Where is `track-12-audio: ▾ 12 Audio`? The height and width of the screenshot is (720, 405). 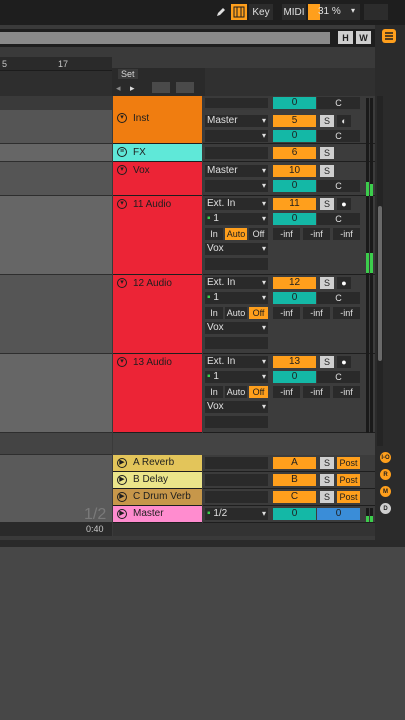 track-12-audio: ▾ 12 Audio is located at coordinates (157, 314).